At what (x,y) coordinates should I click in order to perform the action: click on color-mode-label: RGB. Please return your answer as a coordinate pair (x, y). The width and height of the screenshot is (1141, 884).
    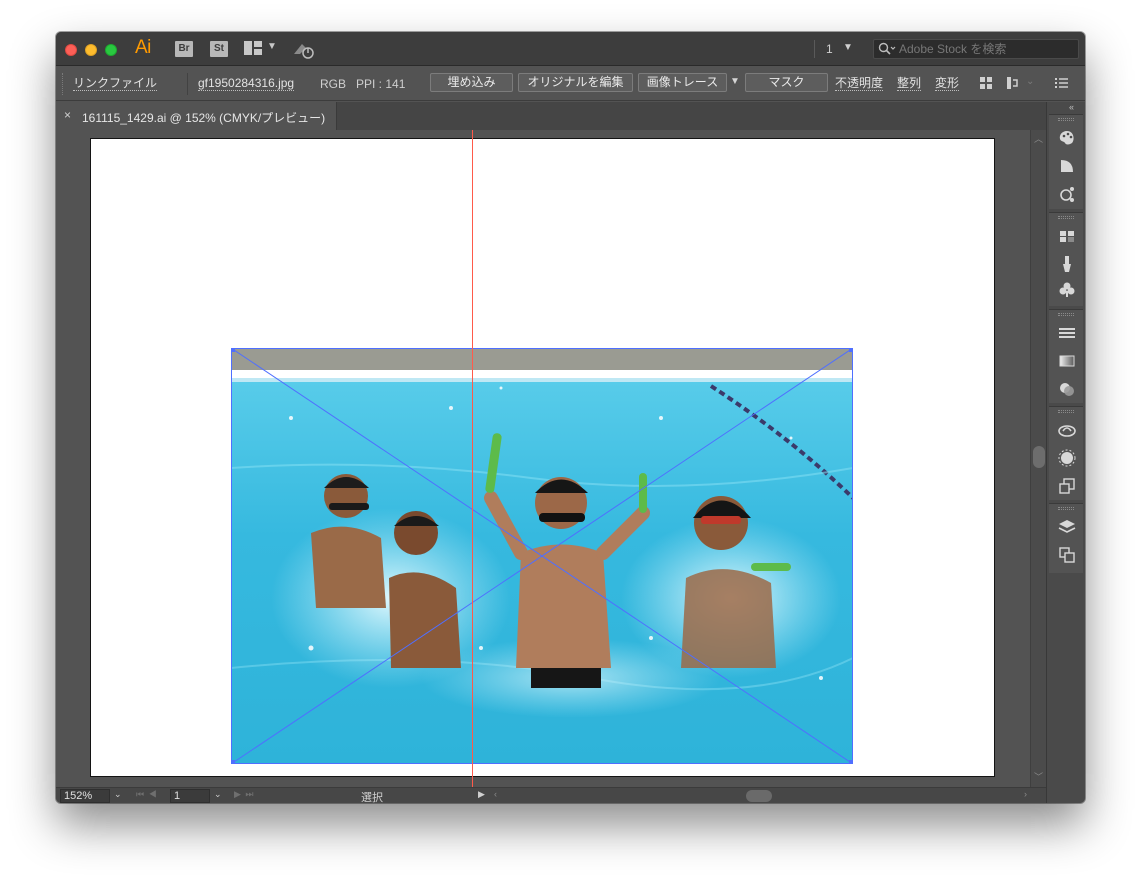
    Looking at the image, I should click on (333, 84).